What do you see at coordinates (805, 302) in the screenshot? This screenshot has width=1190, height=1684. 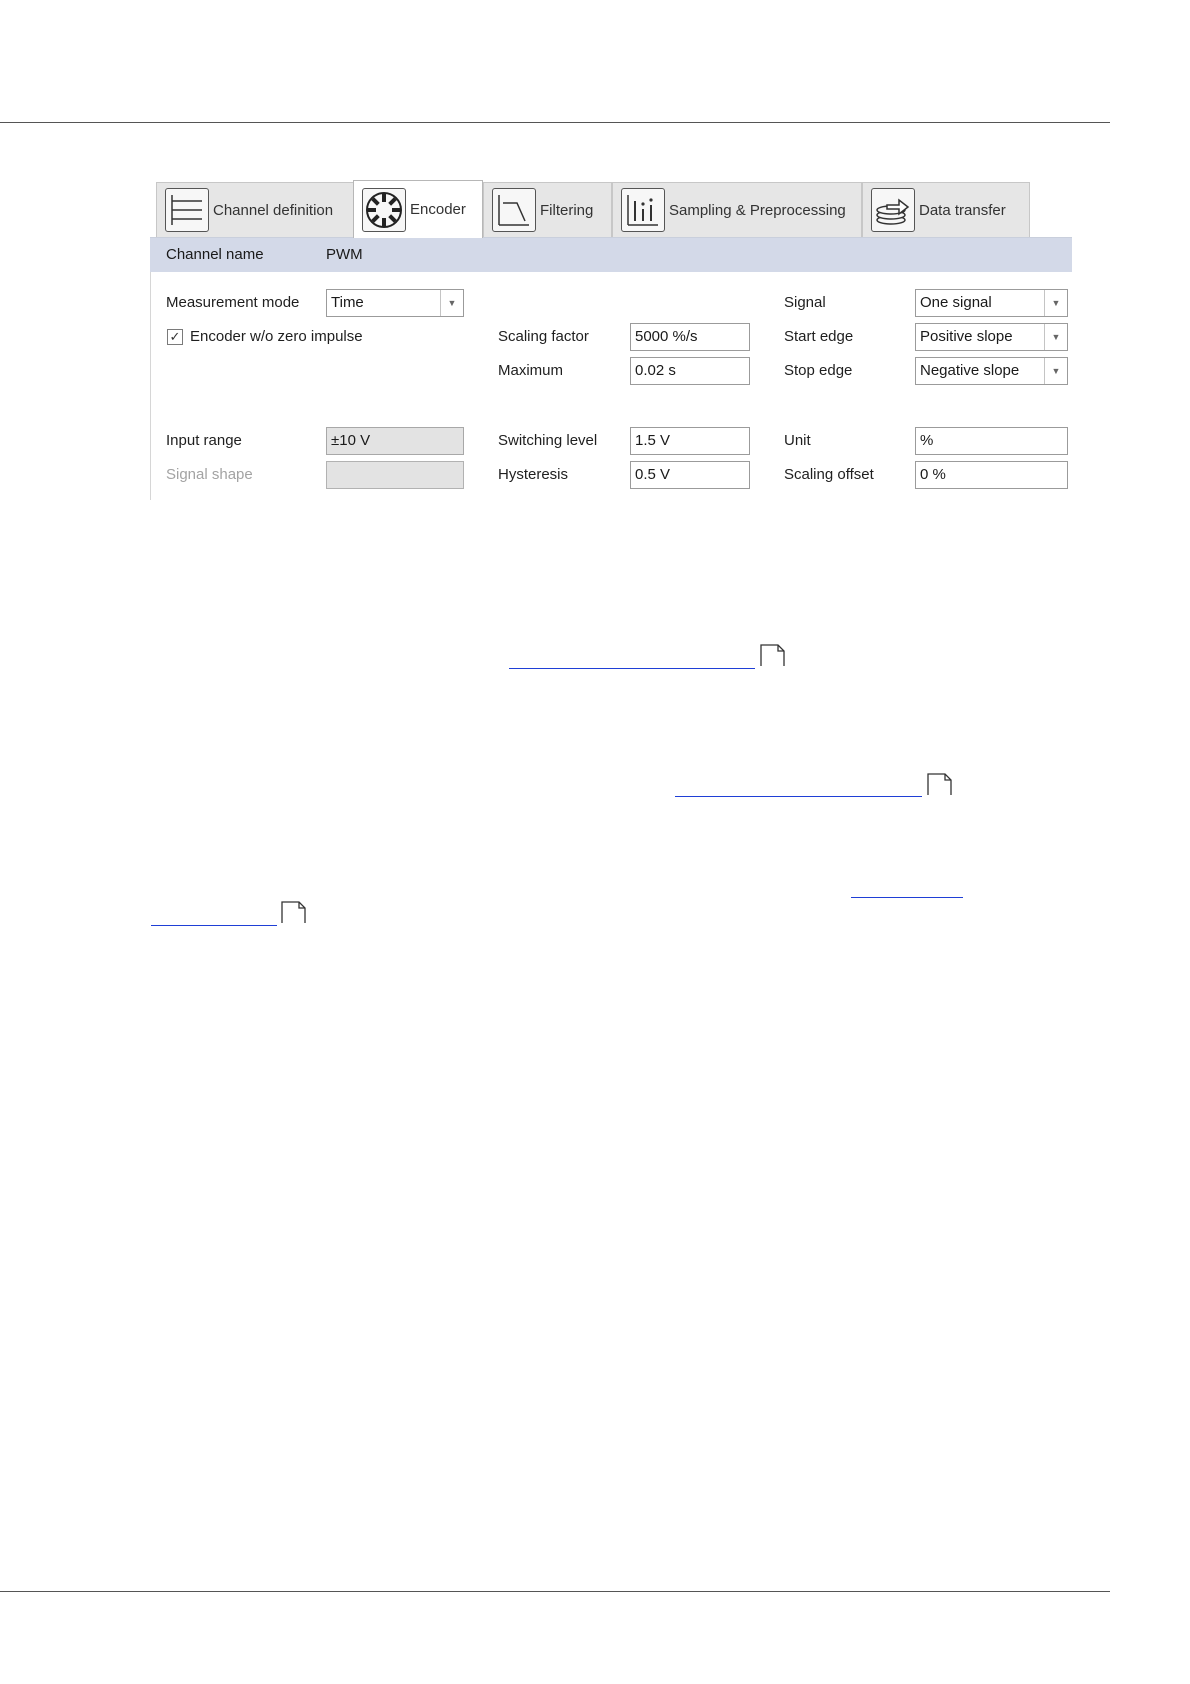 I see `signal-label: Signal` at bounding box center [805, 302].